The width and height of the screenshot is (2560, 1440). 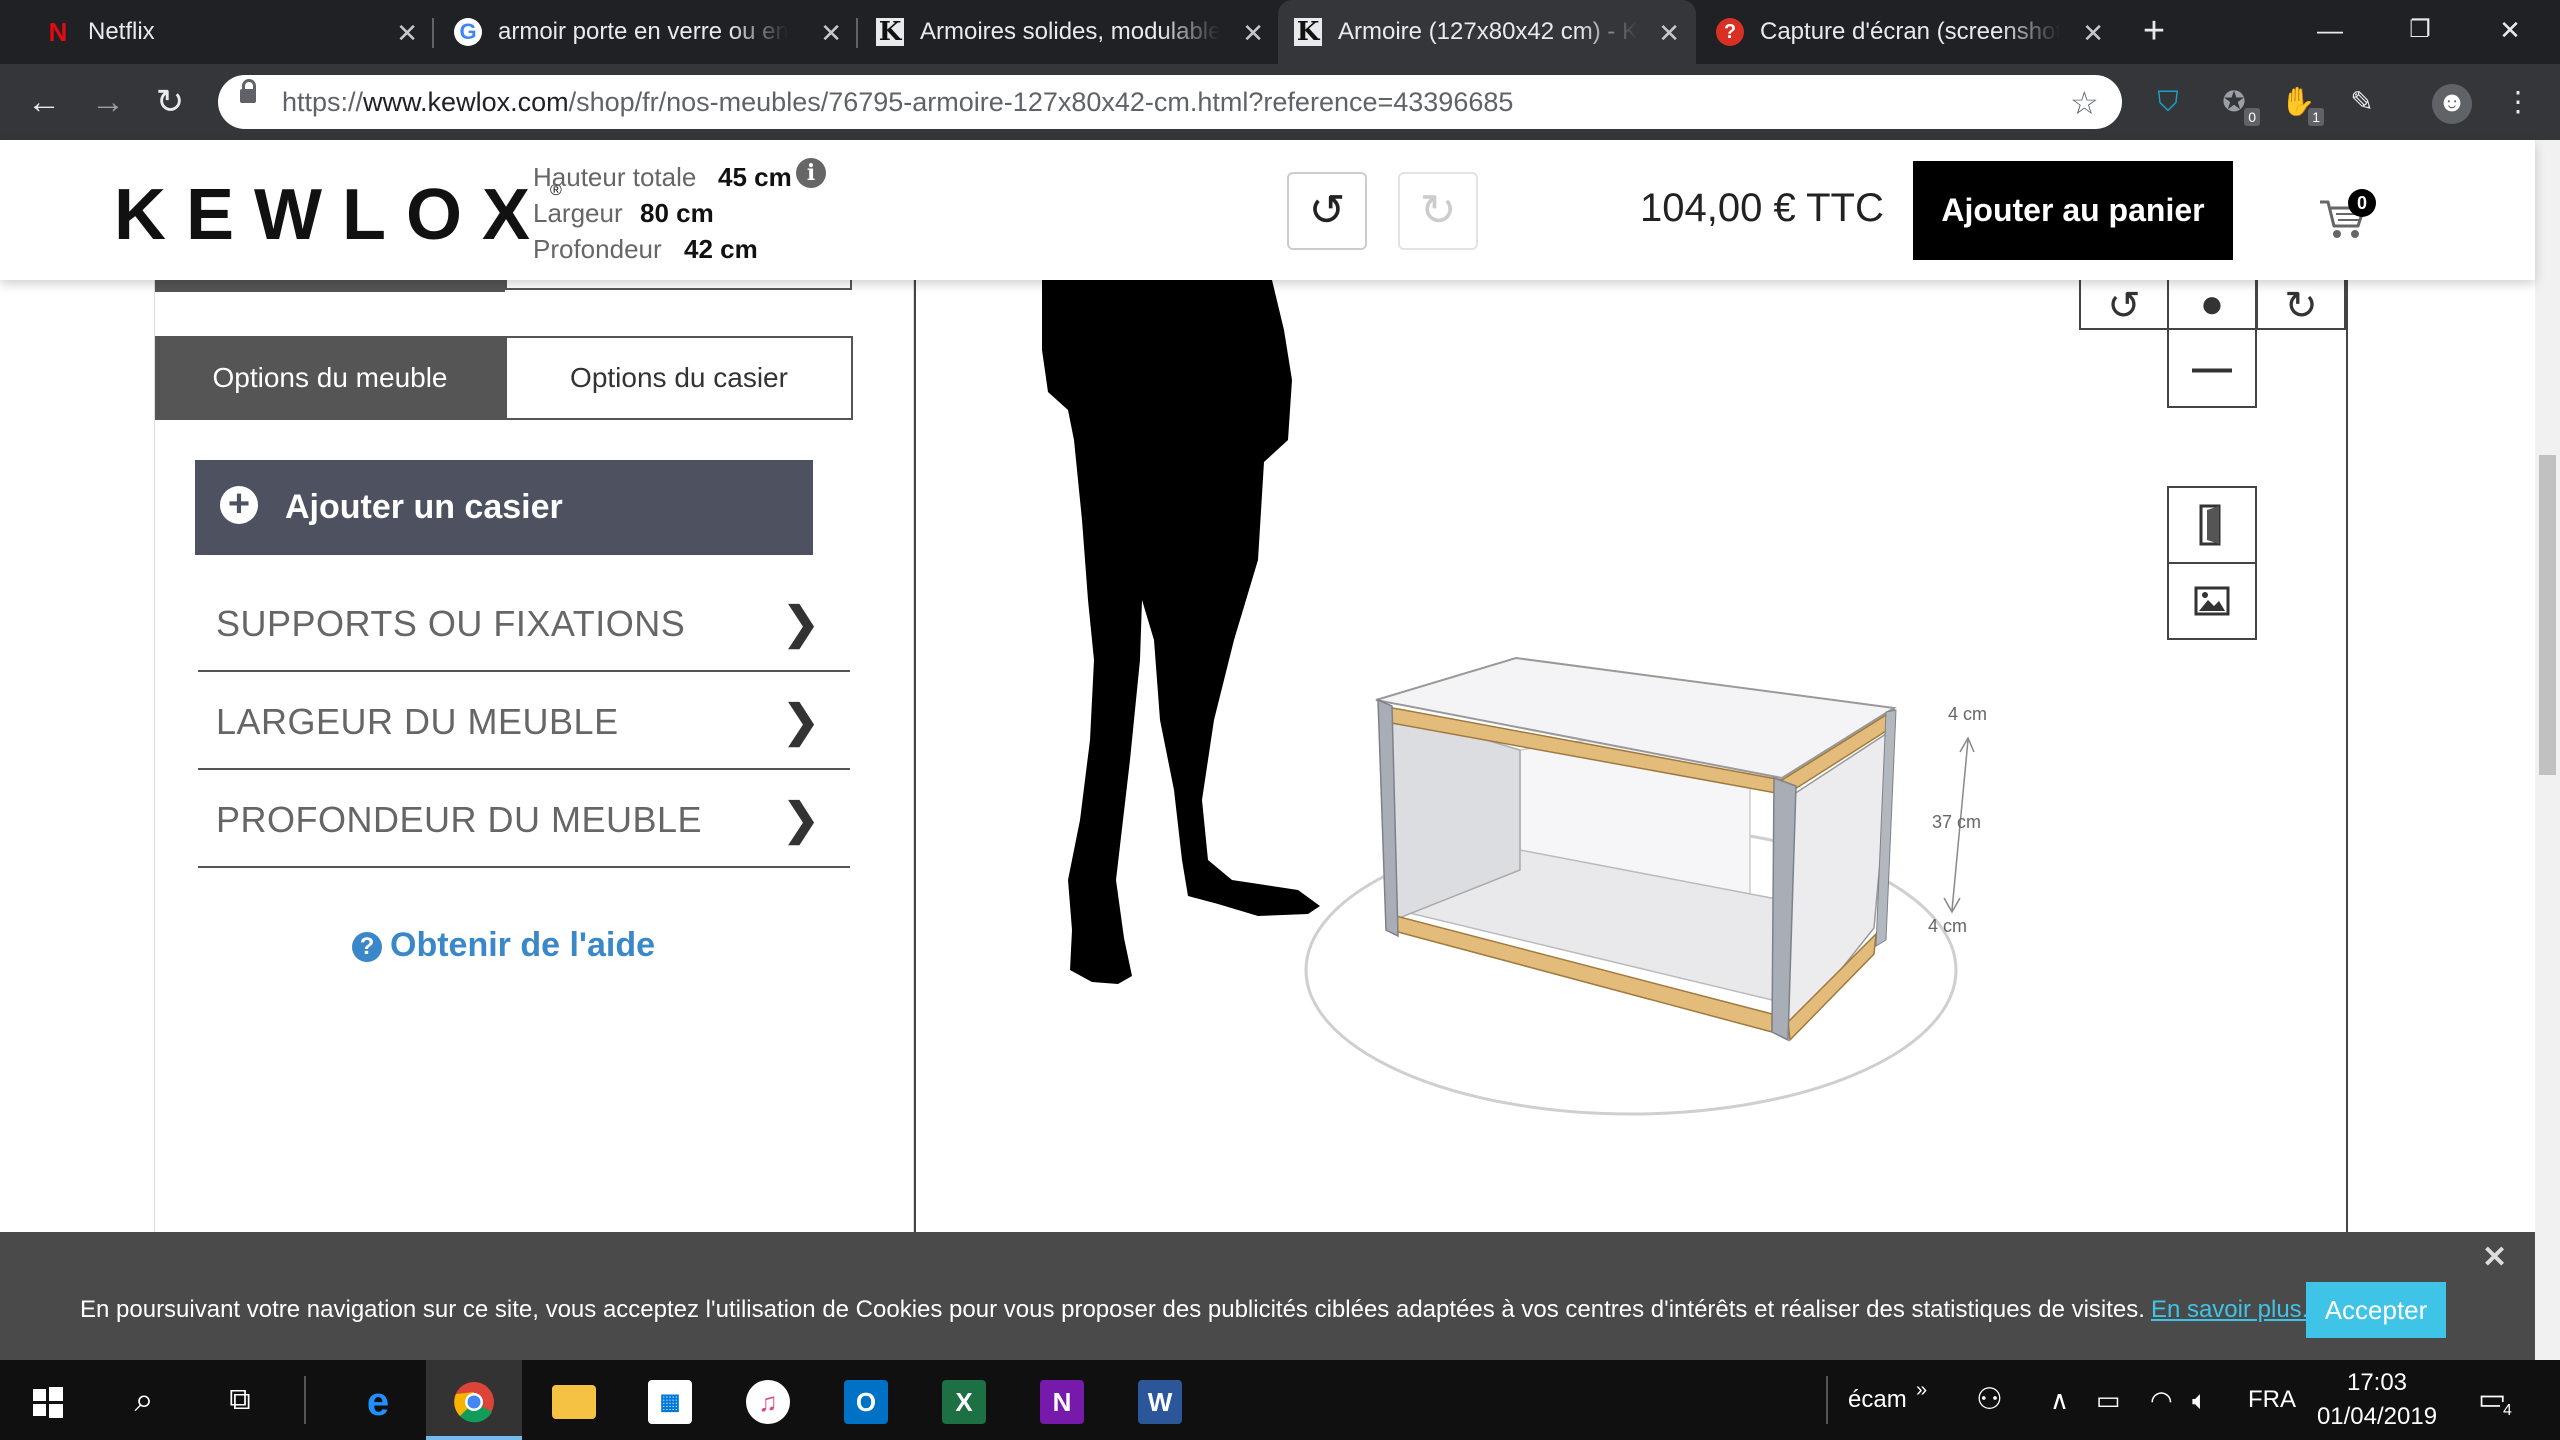 I want to click on dimension-label-middle: 37 cm, so click(x=1956, y=822).